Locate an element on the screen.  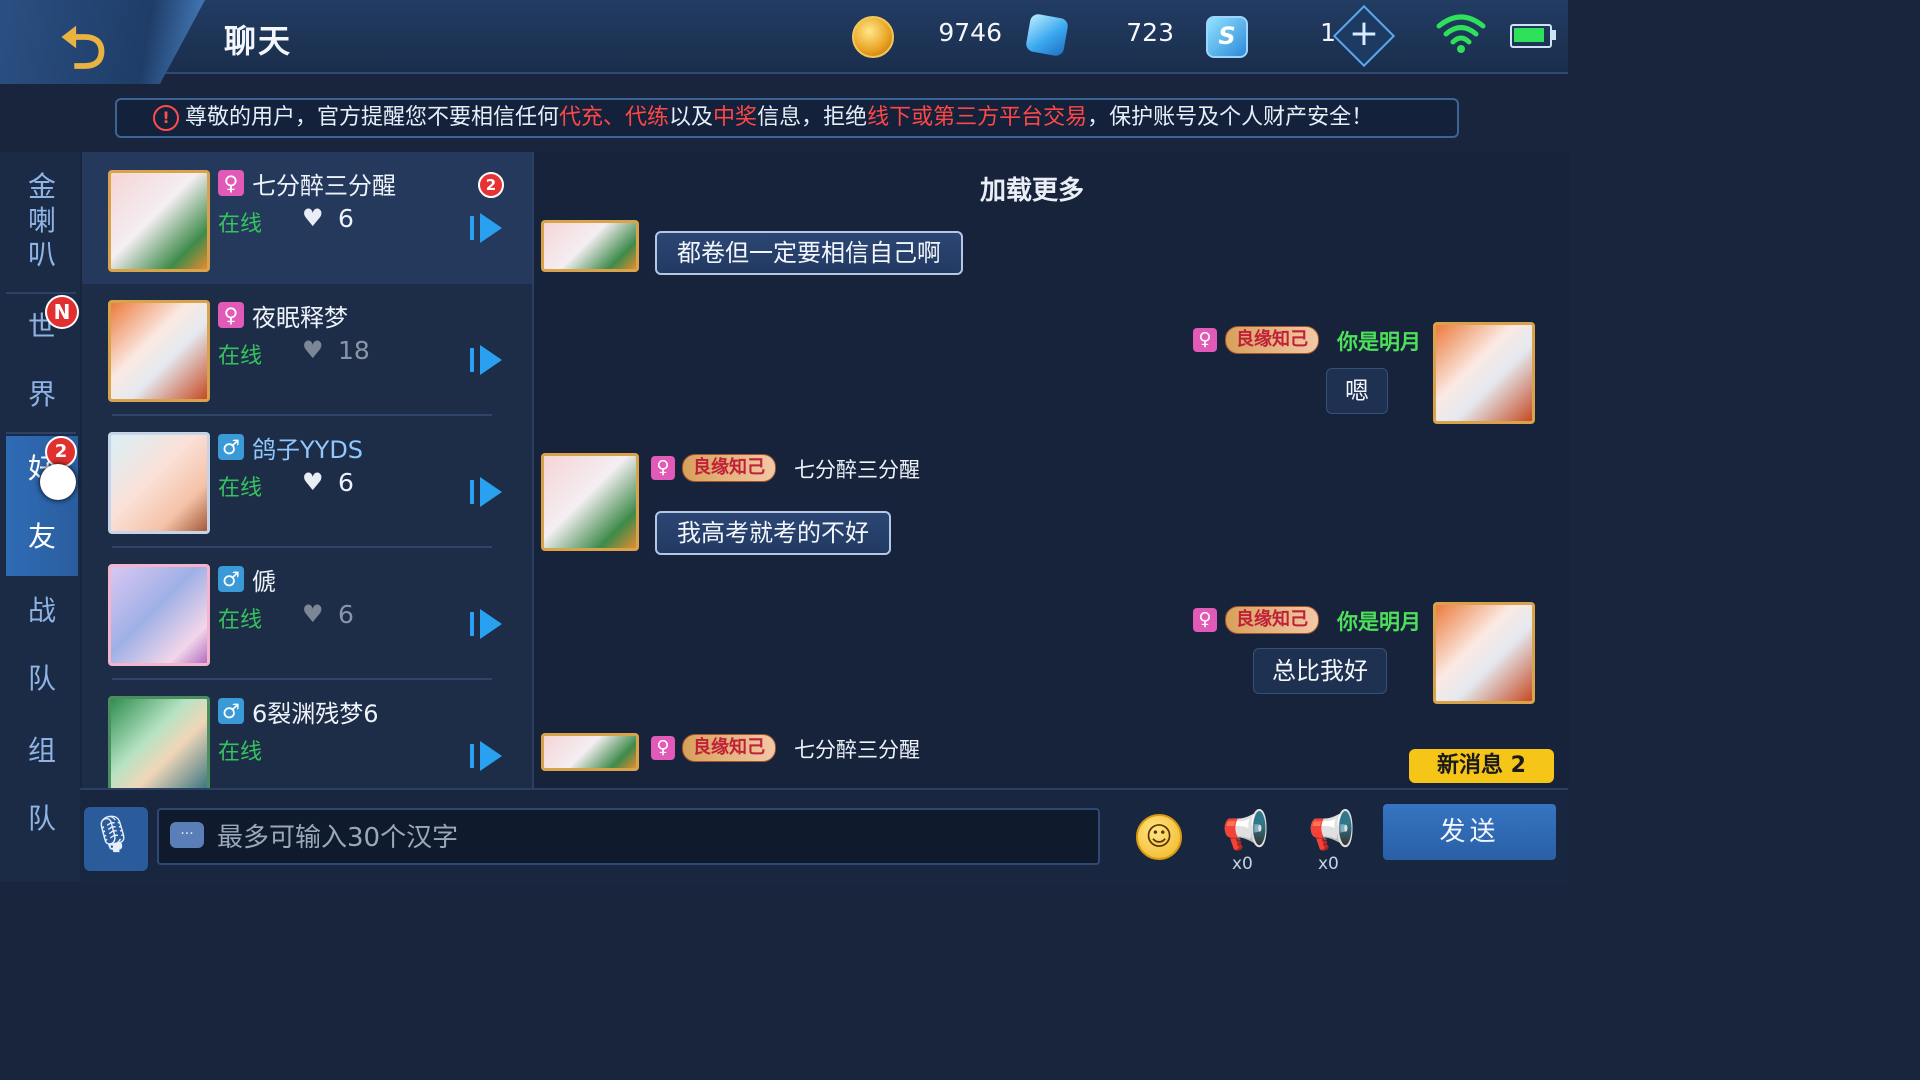
page-title: 聊天 is located at coordinates (258, 41).